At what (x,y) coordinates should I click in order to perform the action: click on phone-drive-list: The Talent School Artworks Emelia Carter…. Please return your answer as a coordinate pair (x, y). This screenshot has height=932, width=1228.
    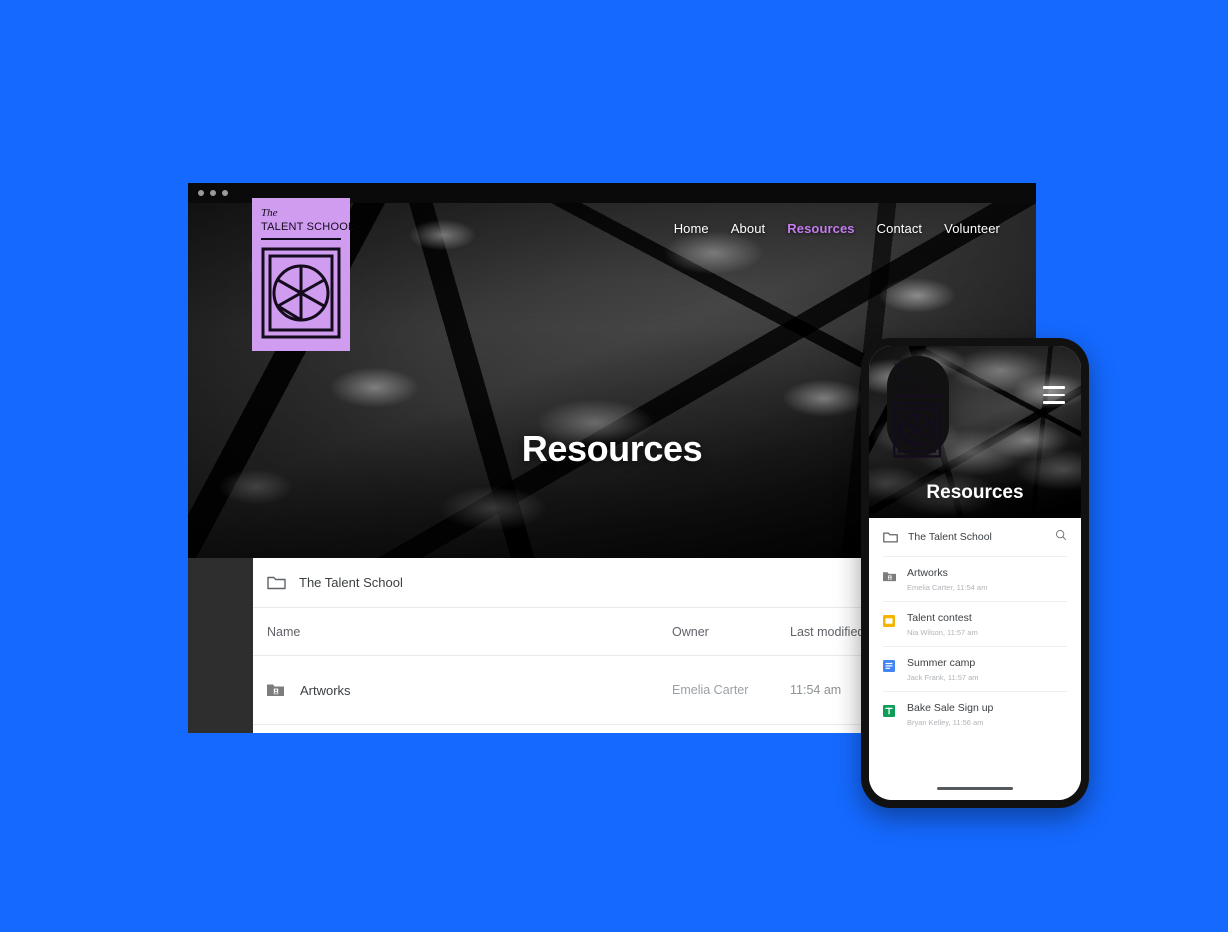
    Looking at the image, I should click on (975, 659).